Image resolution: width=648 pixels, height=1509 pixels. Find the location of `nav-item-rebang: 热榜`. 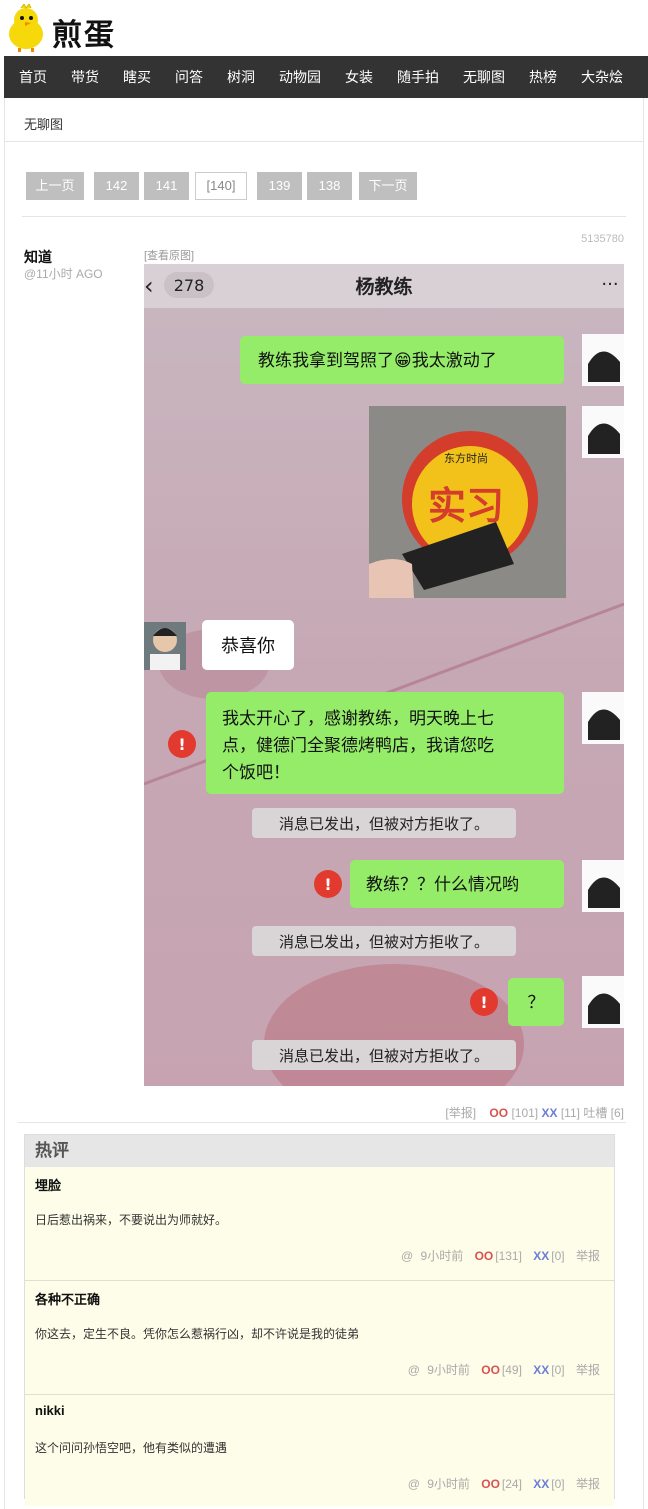

nav-item-rebang: 热榜 is located at coordinates (543, 77).